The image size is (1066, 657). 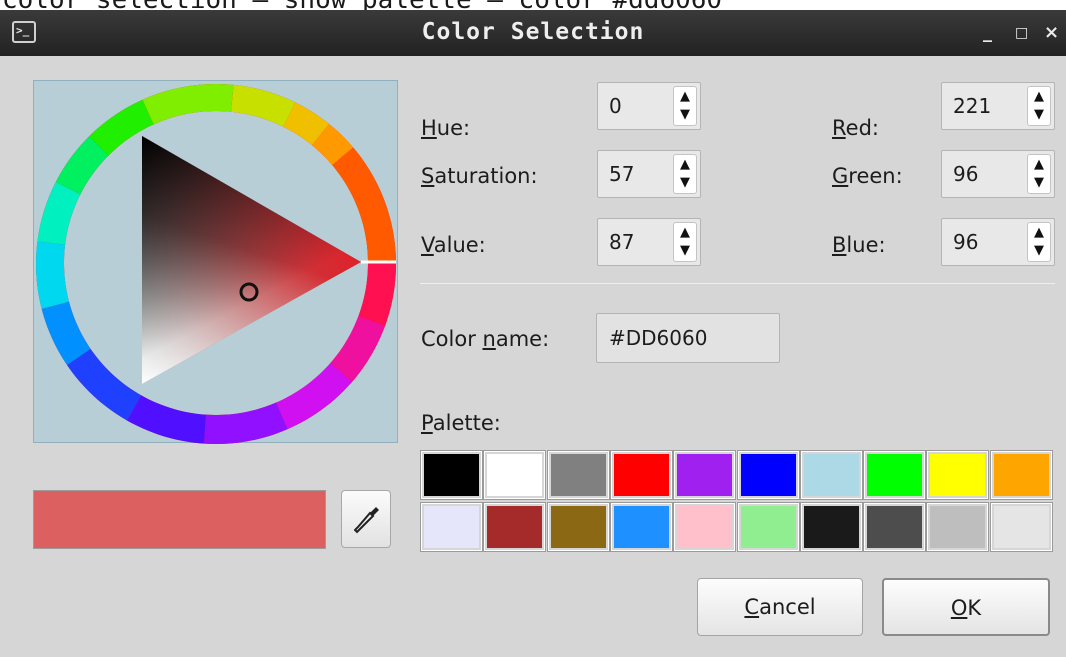 I want to click on value-spinbox: 87 ▲ ▼, so click(x=649, y=242).